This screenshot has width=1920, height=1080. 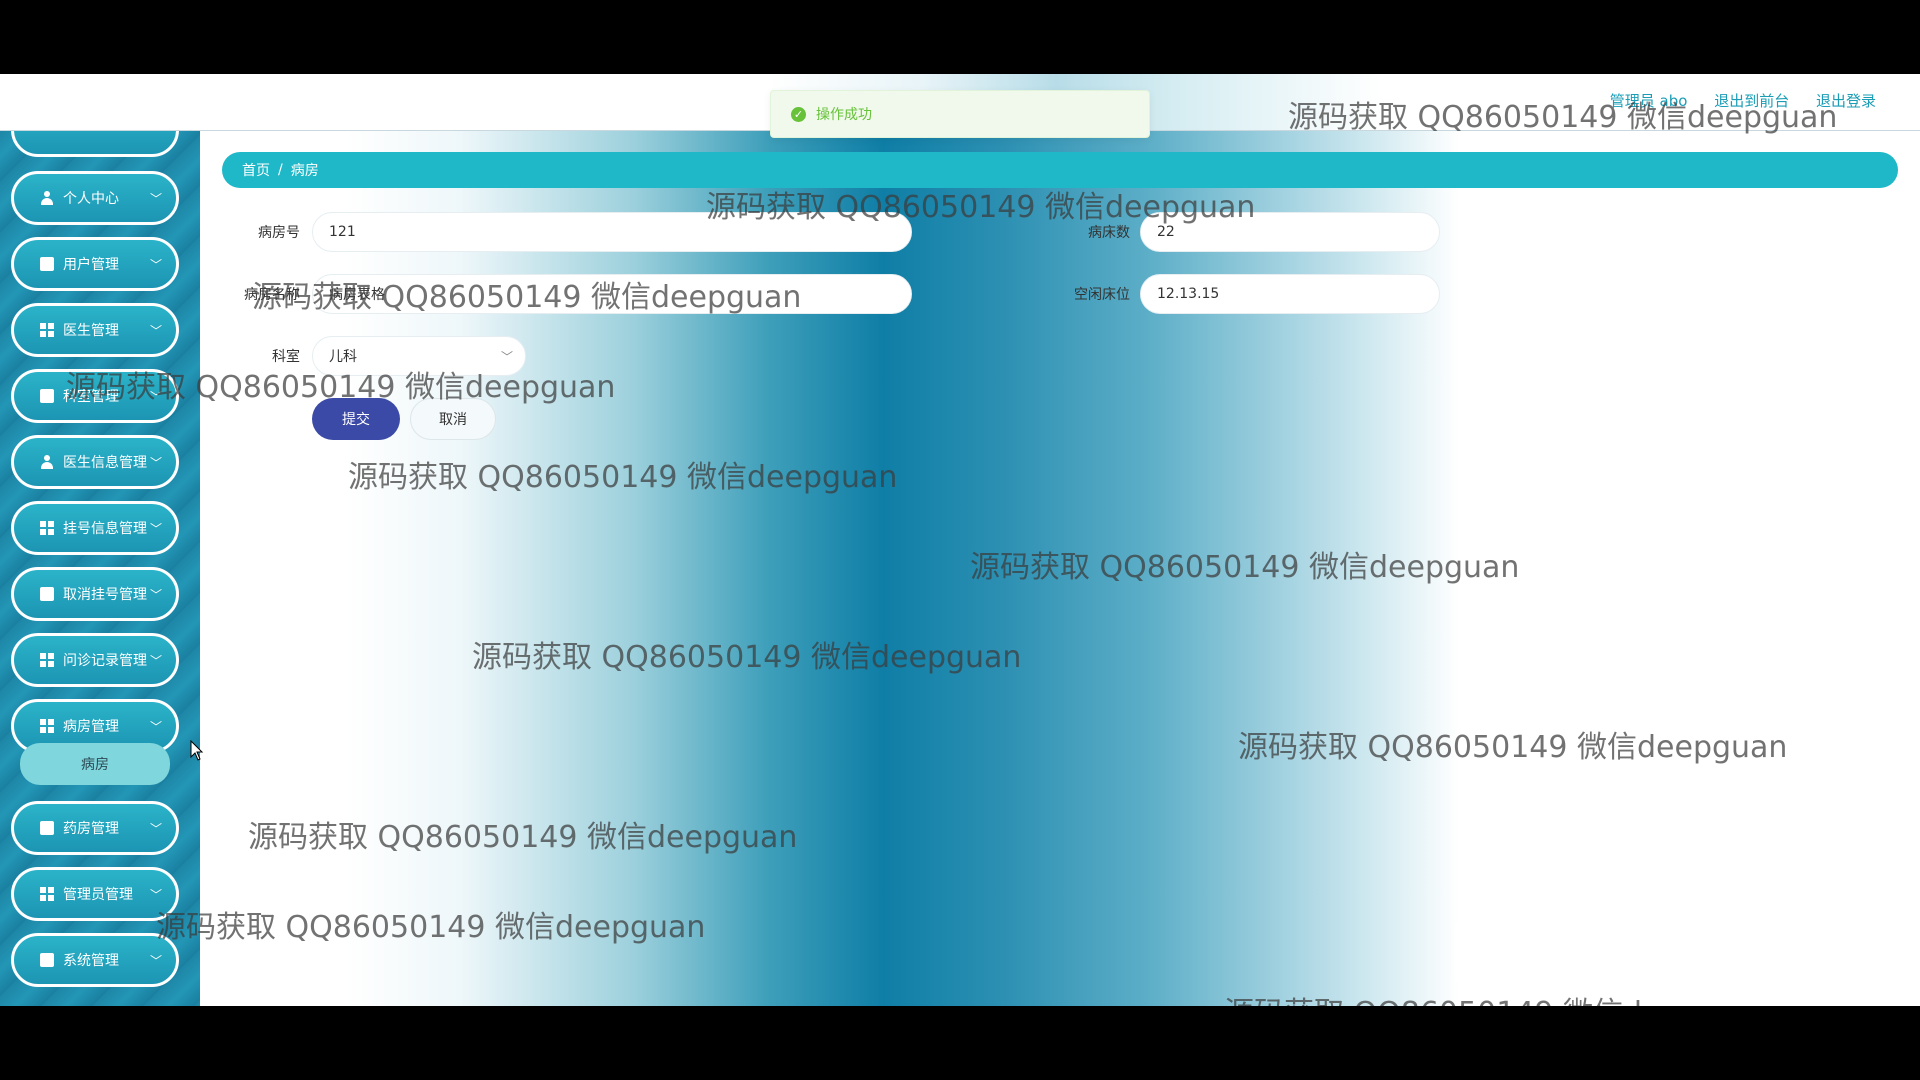 What do you see at coordinates (304, 171) in the screenshot?
I see `breadcrumb-current: 病房` at bounding box center [304, 171].